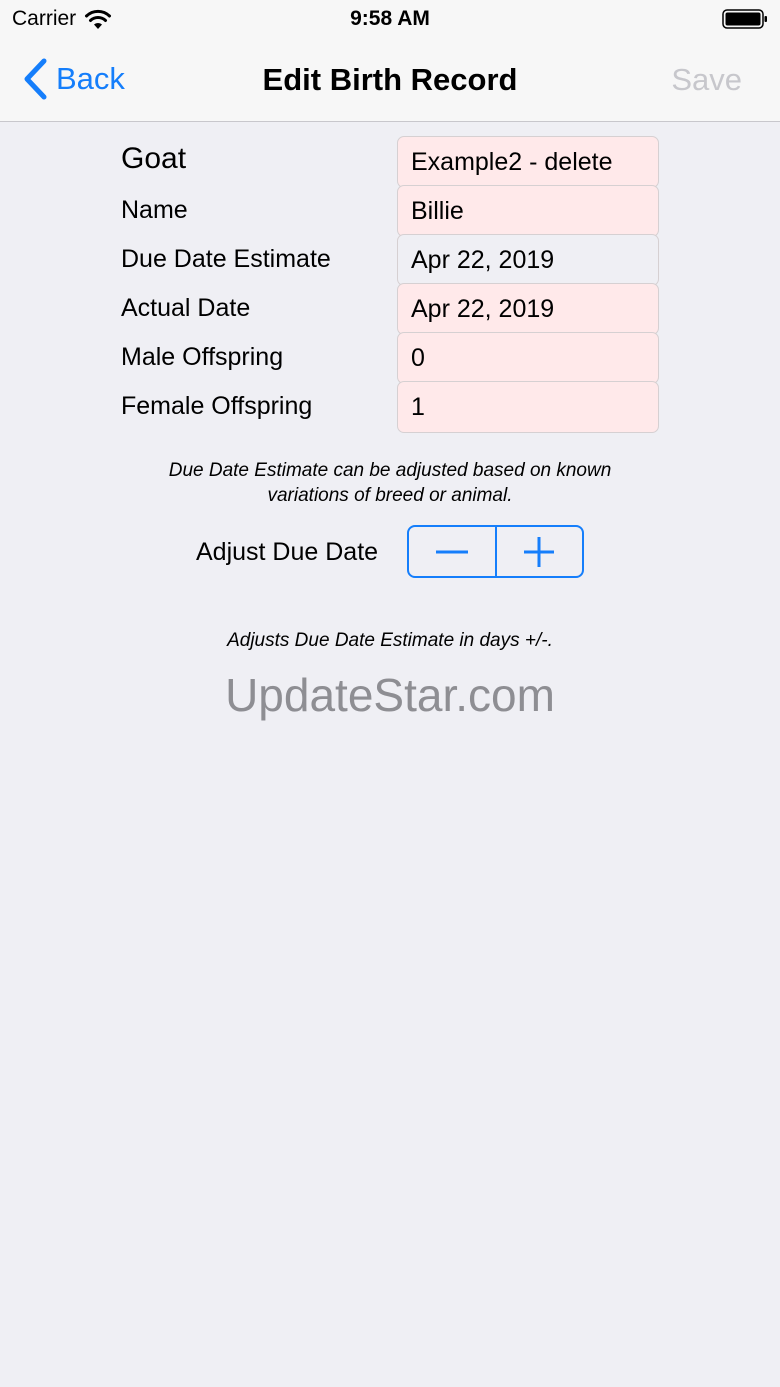 The image size is (780, 1387). What do you see at coordinates (391, 162) in the screenshot?
I see `goat-row: Goat Example2 - delete` at bounding box center [391, 162].